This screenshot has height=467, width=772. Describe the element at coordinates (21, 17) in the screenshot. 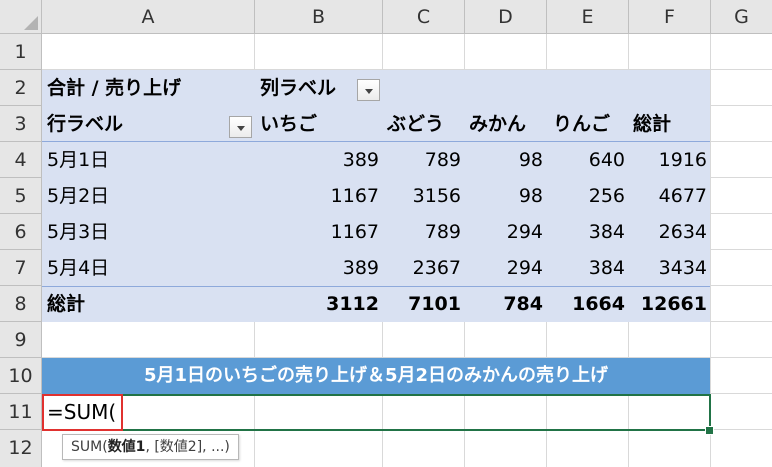

I see `select-all-corner` at that location.